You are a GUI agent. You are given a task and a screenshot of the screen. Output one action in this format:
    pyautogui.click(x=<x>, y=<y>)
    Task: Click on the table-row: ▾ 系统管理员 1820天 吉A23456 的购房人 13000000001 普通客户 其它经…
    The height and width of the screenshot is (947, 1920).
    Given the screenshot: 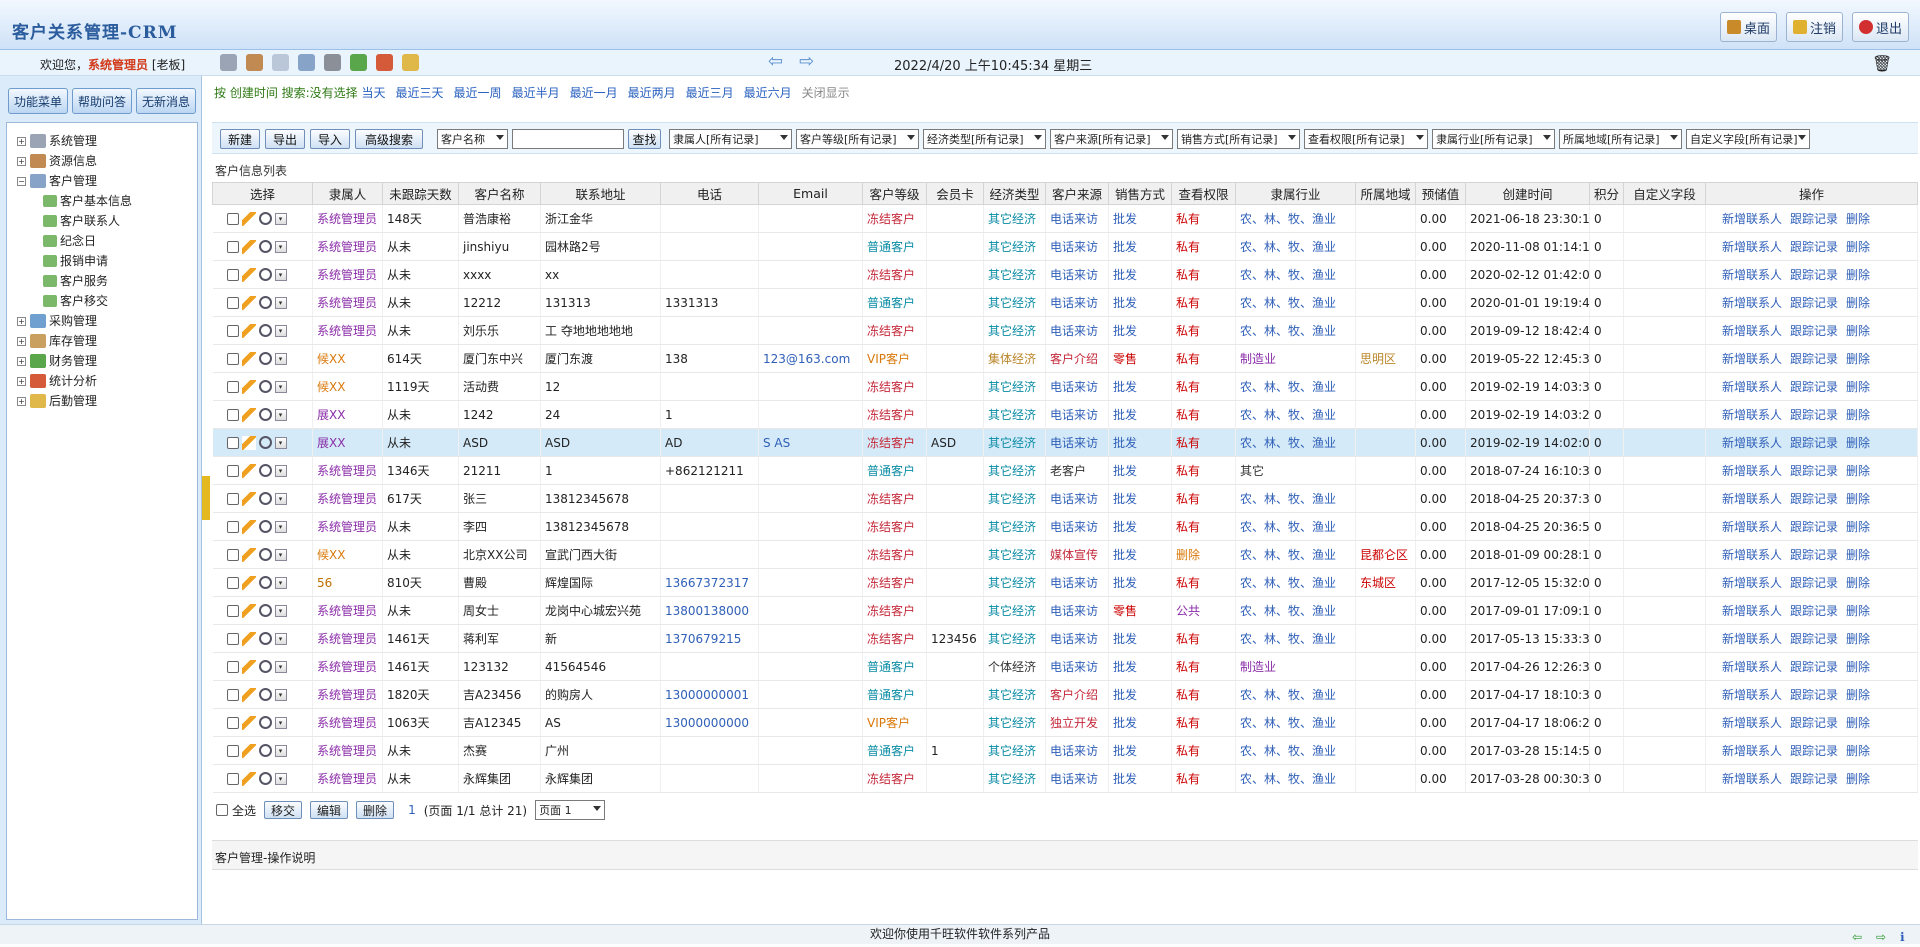 What is the action you would take?
    pyautogui.click(x=1065, y=694)
    